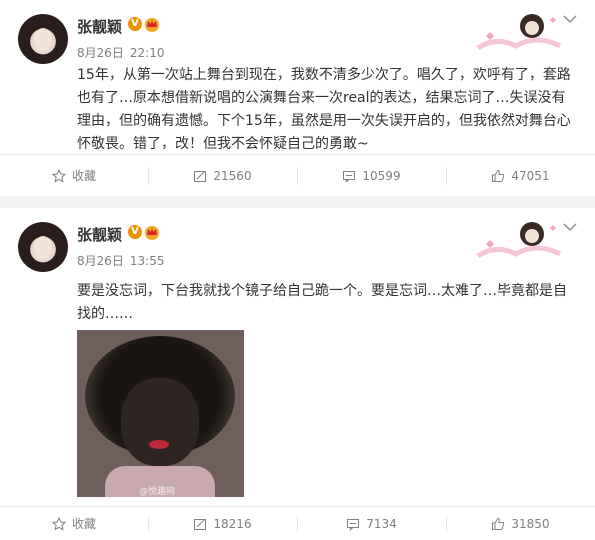  Describe the element at coordinates (157, 492) in the screenshot. I see `image-watermark: @悦趣网` at that location.